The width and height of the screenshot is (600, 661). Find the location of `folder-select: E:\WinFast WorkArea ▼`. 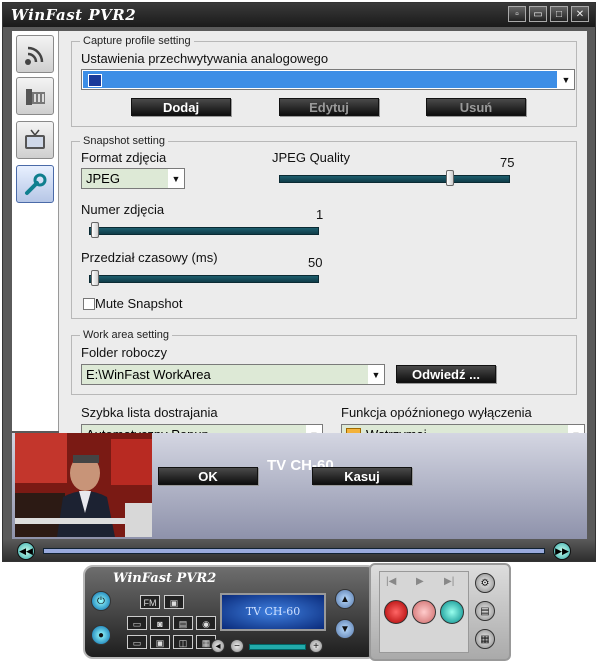

folder-select: E:\WinFast WorkArea ▼ is located at coordinates (233, 374).